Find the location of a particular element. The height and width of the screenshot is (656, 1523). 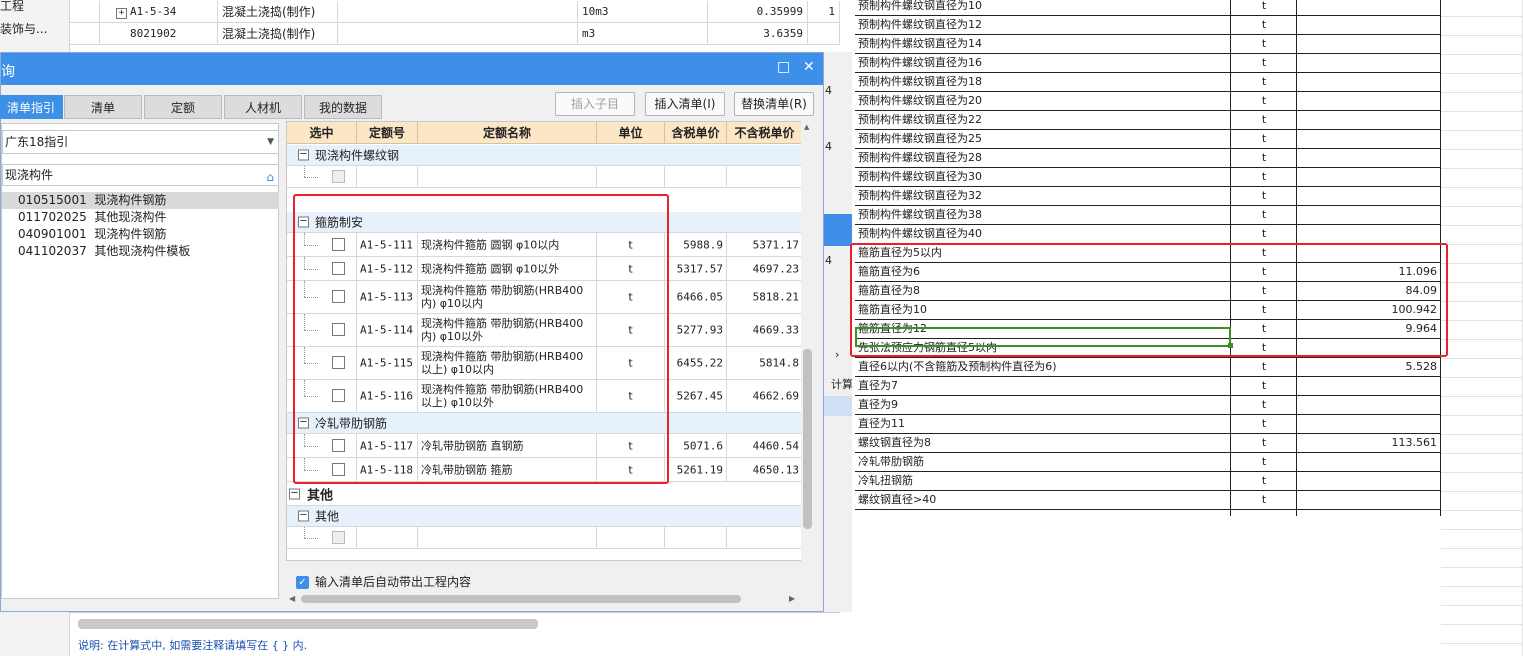

steel-name-cell: 冷轧扭钢筋 is located at coordinates (885, 481).